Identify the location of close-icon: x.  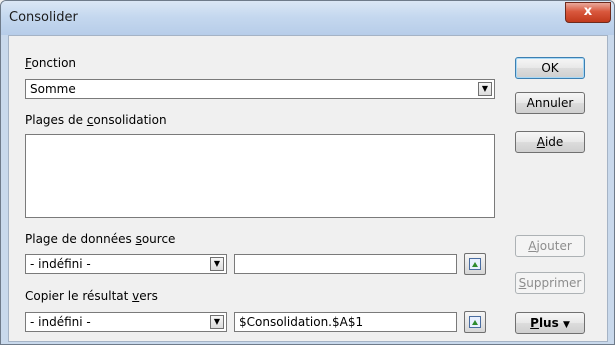
(588, 11).